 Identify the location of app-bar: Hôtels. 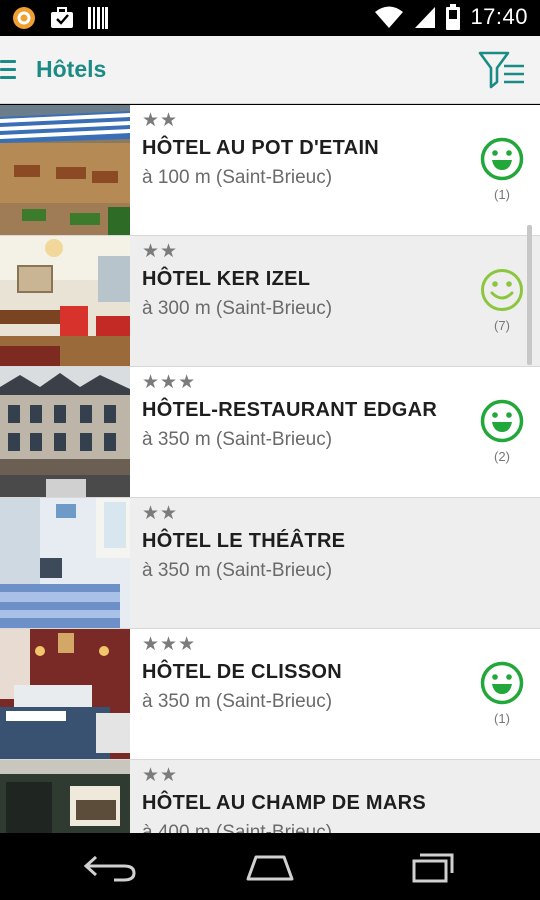
(270, 70).